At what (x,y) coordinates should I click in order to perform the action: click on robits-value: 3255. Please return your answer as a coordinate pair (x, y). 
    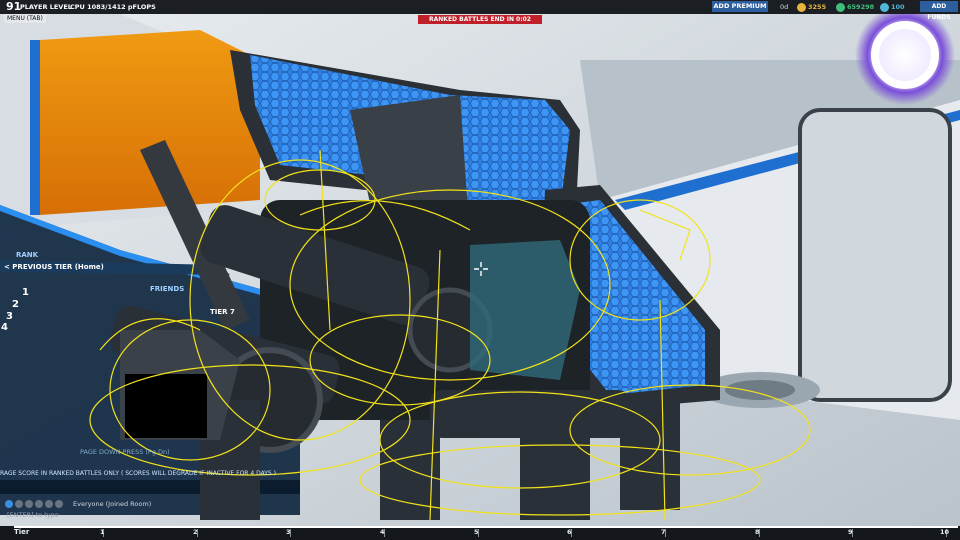
    Looking at the image, I should click on (817, 7).